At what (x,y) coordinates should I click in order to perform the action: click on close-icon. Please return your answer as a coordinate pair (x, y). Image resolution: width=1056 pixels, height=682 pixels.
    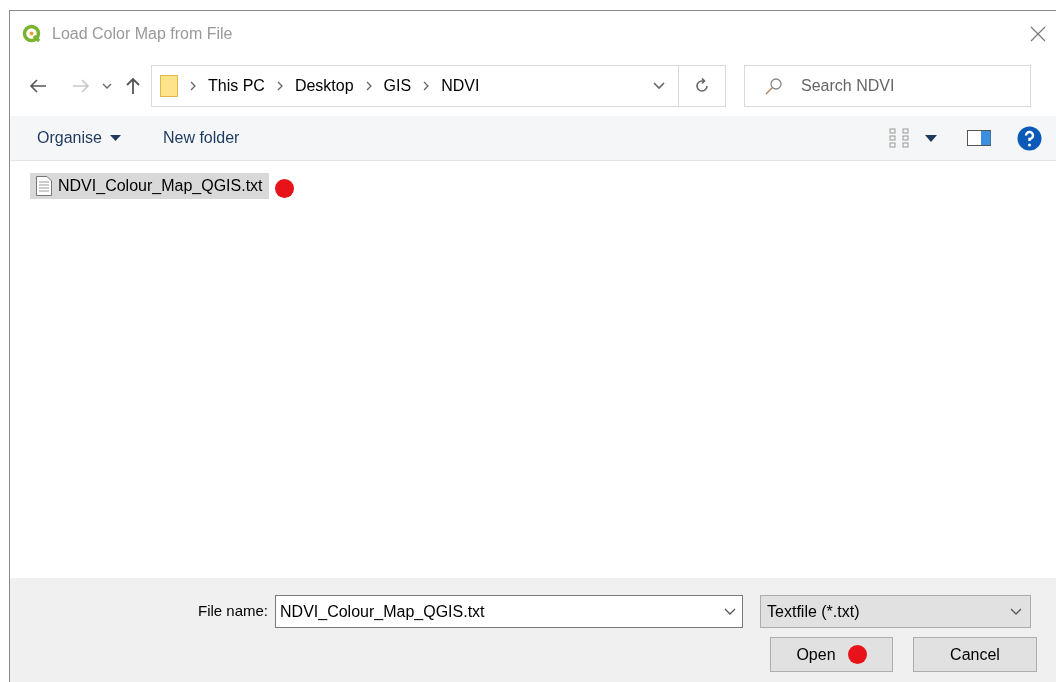
    Looking at the image, I should click on (1038, 33).